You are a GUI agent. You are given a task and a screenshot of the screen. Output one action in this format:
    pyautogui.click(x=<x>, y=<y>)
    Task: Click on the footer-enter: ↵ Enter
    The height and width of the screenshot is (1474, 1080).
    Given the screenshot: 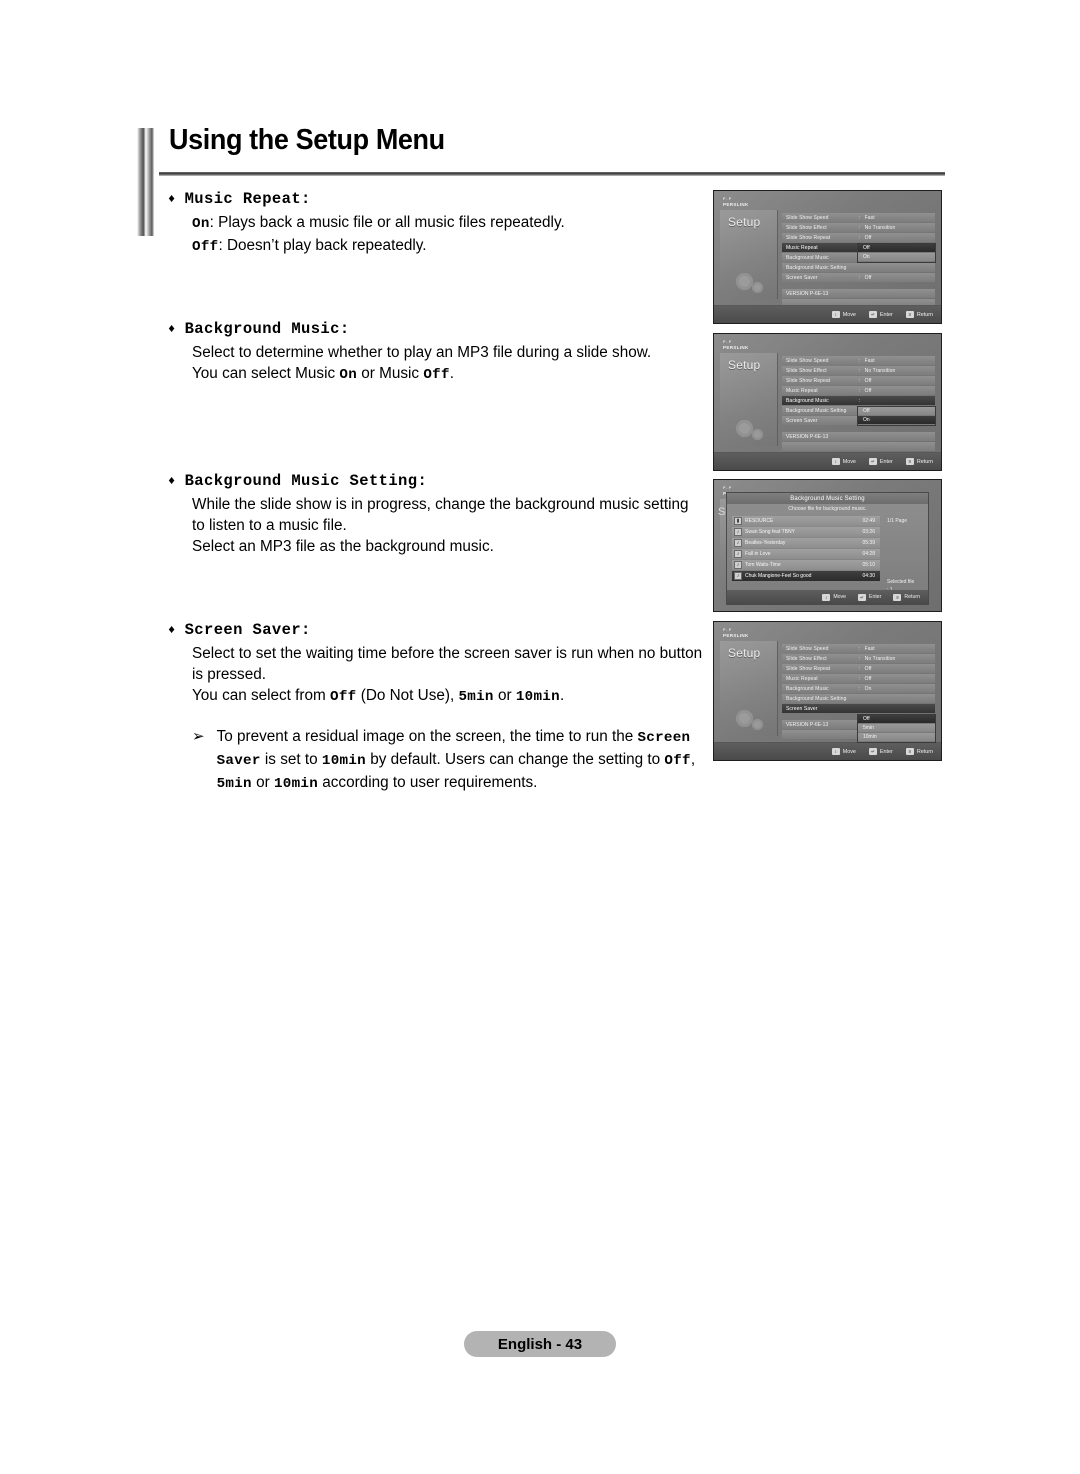 What is the action you would take?
    pyautogui.click(x=880, y=751)
    